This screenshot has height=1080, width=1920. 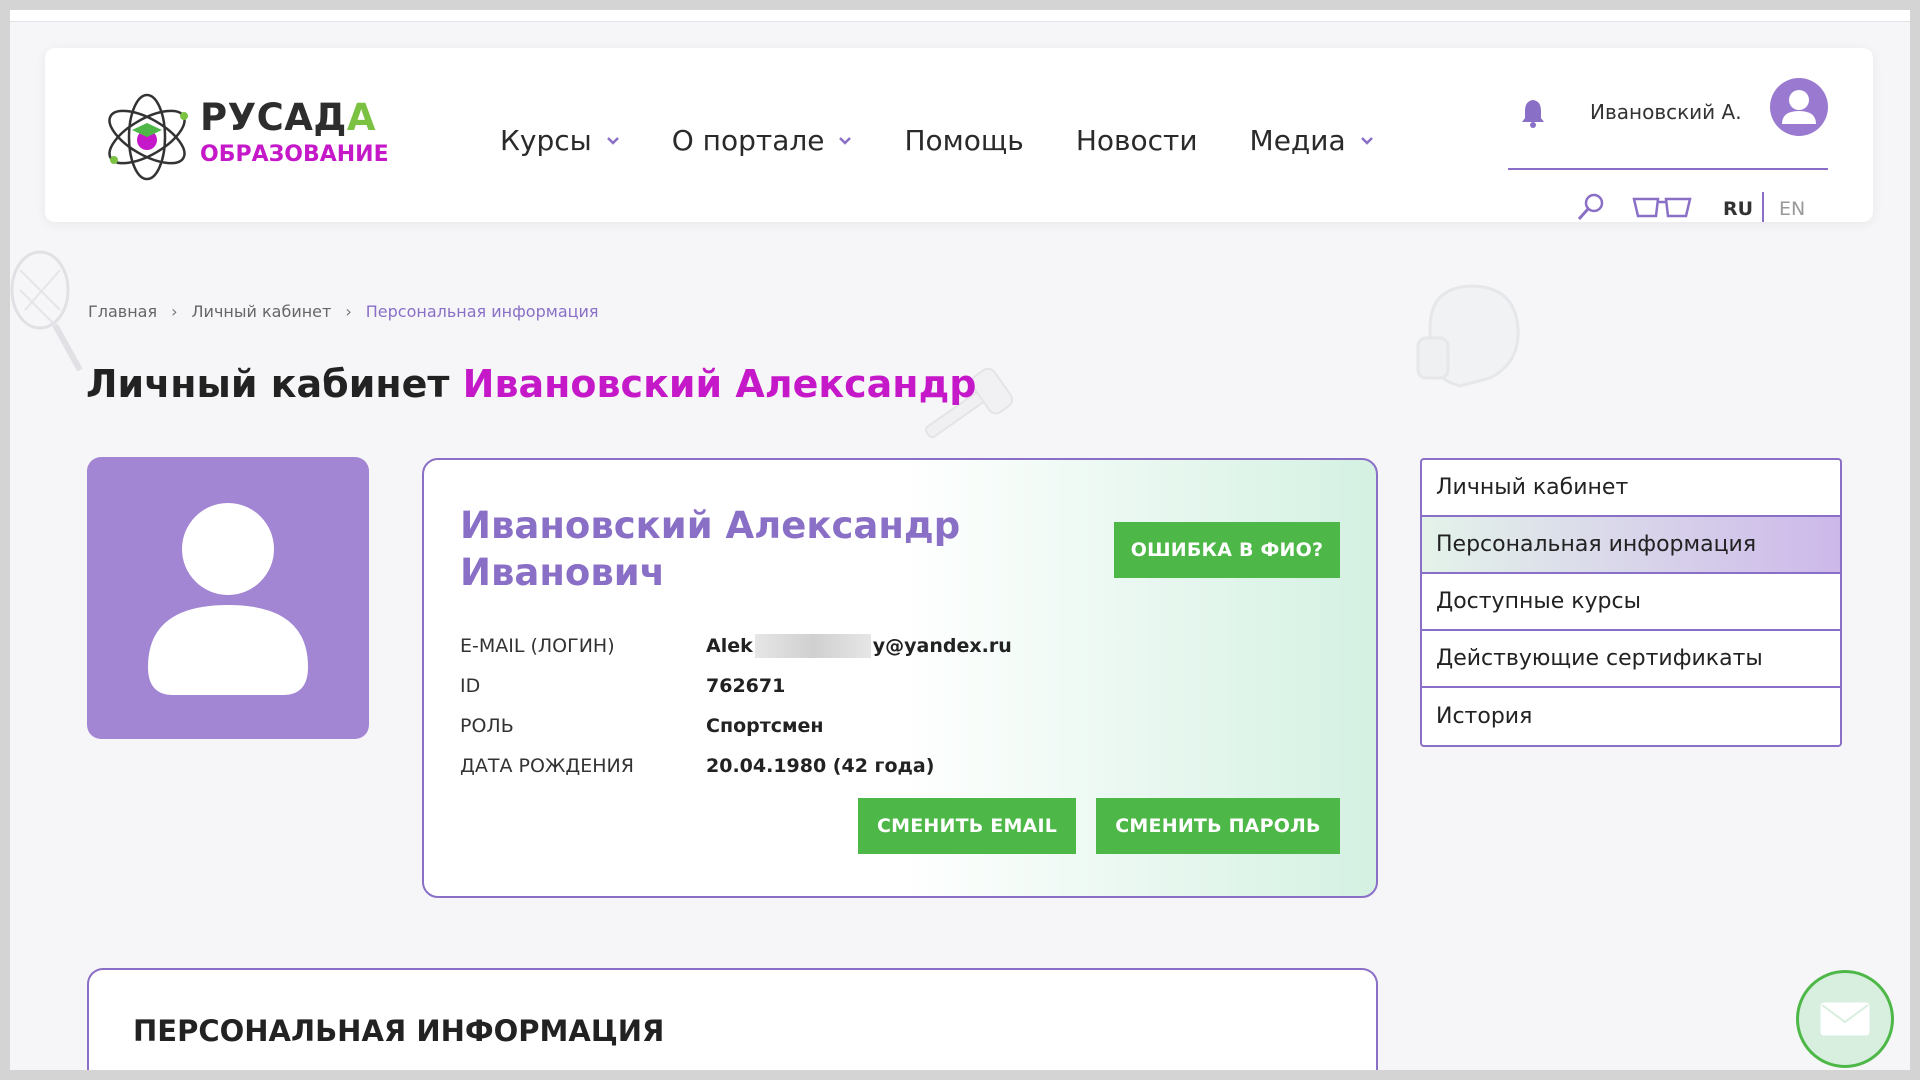 I want to click on bell-icon, so click(x=1533, y=113).